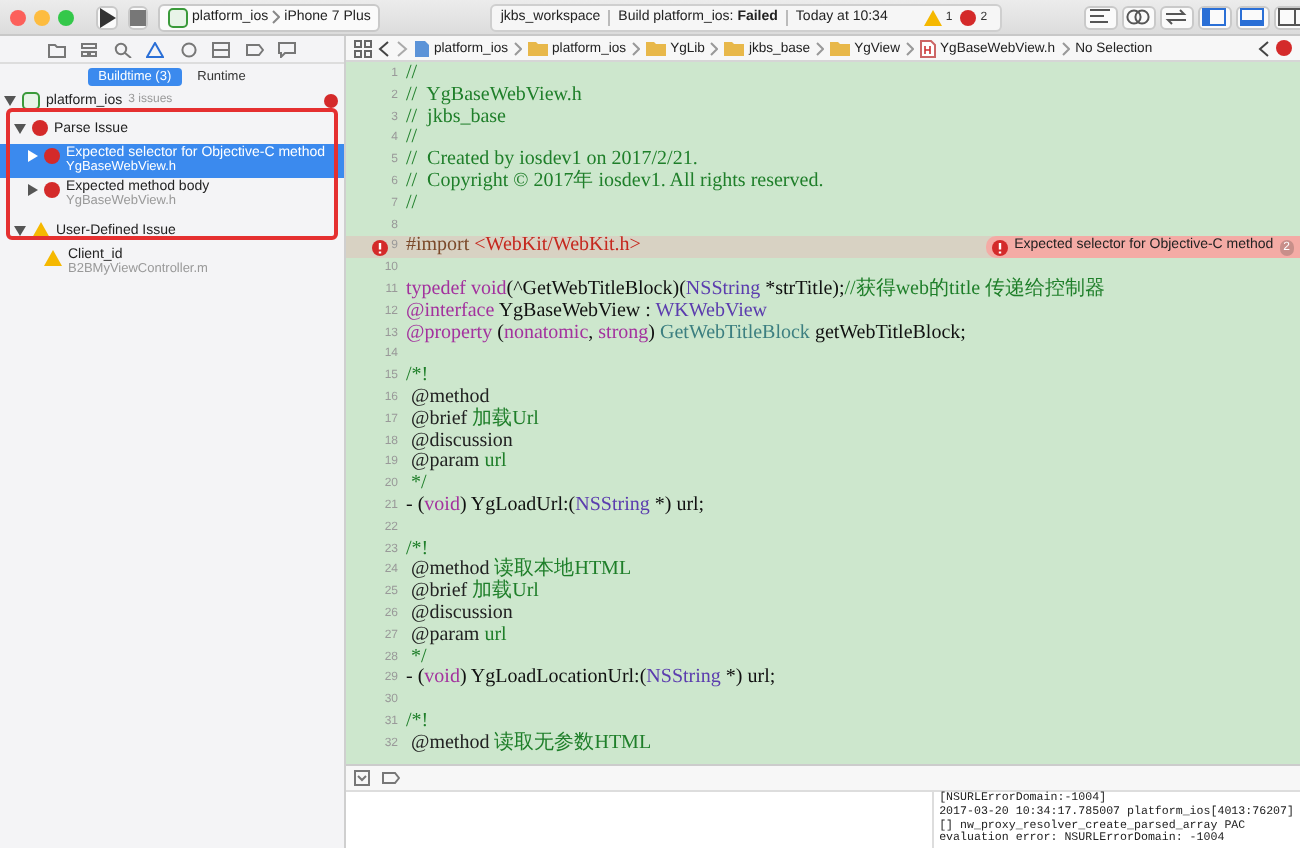  I want to click on lines-icon, so click(1100, 17).